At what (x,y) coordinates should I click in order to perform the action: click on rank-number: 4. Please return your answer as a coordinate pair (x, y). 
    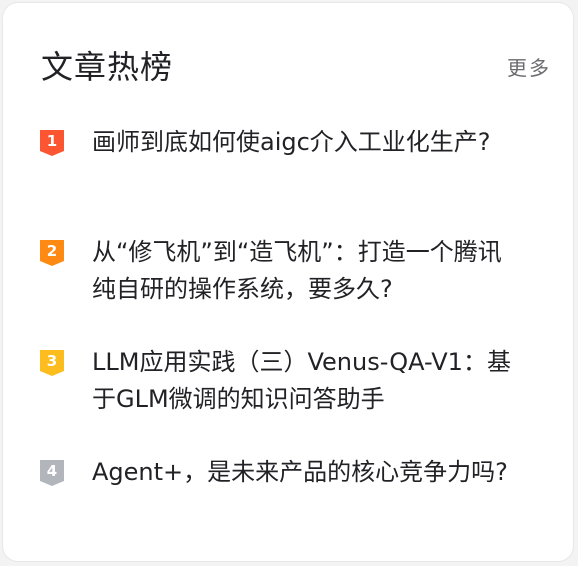
    Looking at the image, I should click on (52, 471).